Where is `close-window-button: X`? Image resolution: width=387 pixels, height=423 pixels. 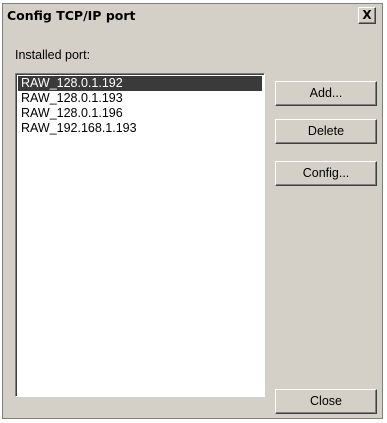
close-window-button: X is located at coordinates (367, 15).